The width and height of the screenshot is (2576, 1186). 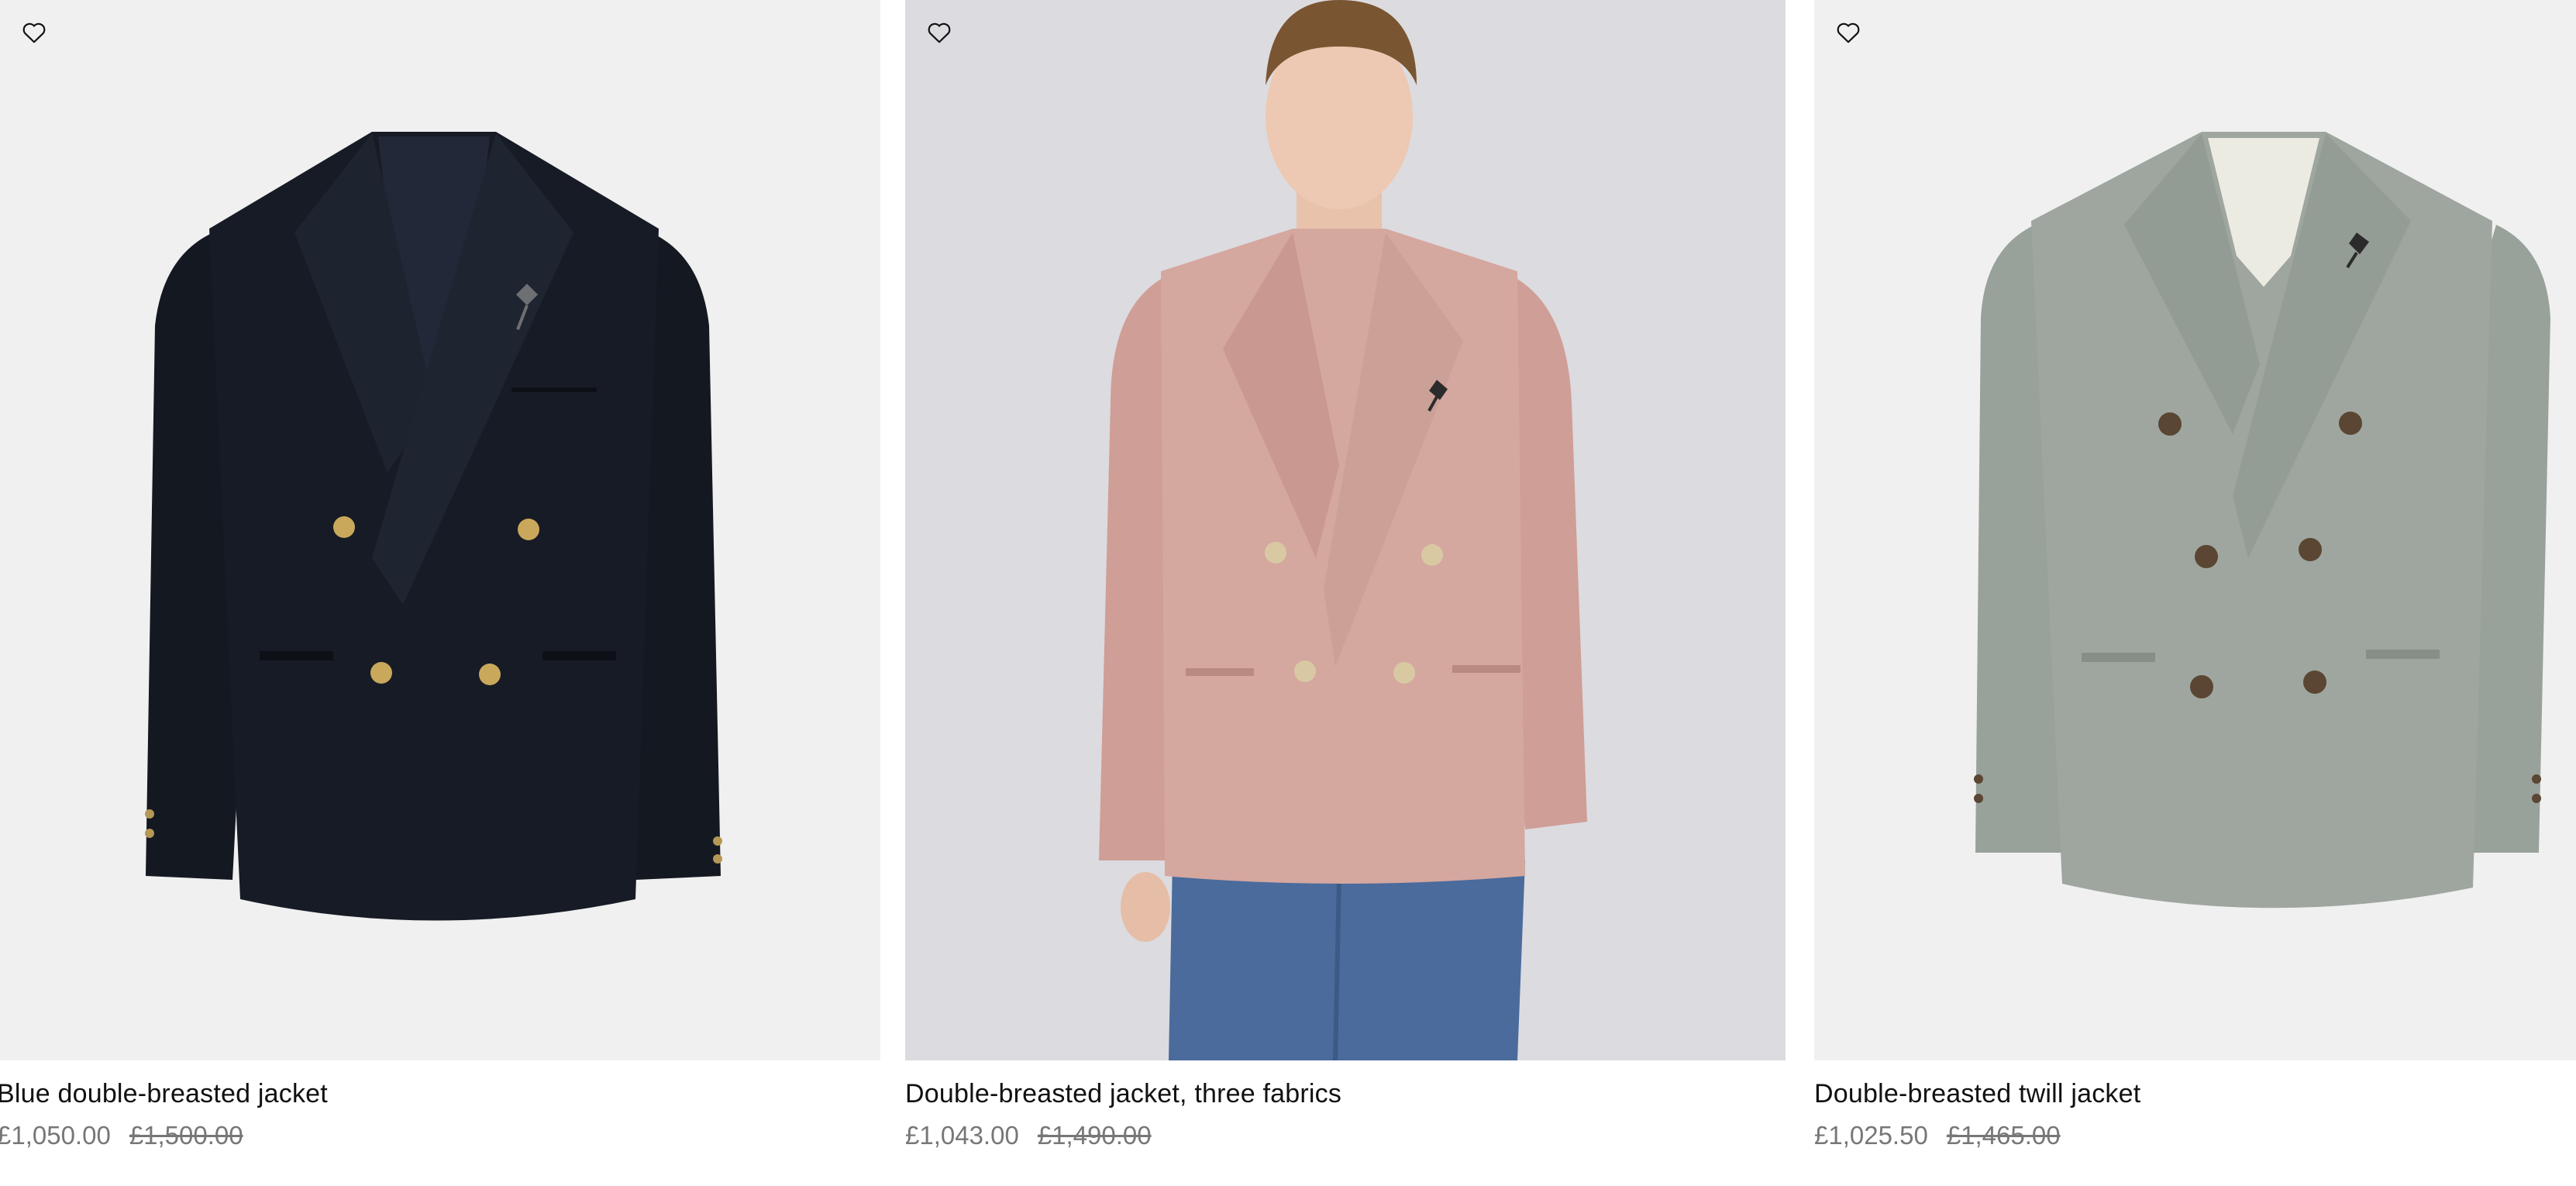 What do you see at coordinates (433, 526) in the screenshot?
I see `navy-jacket-image` at bounding box center [433, 526].